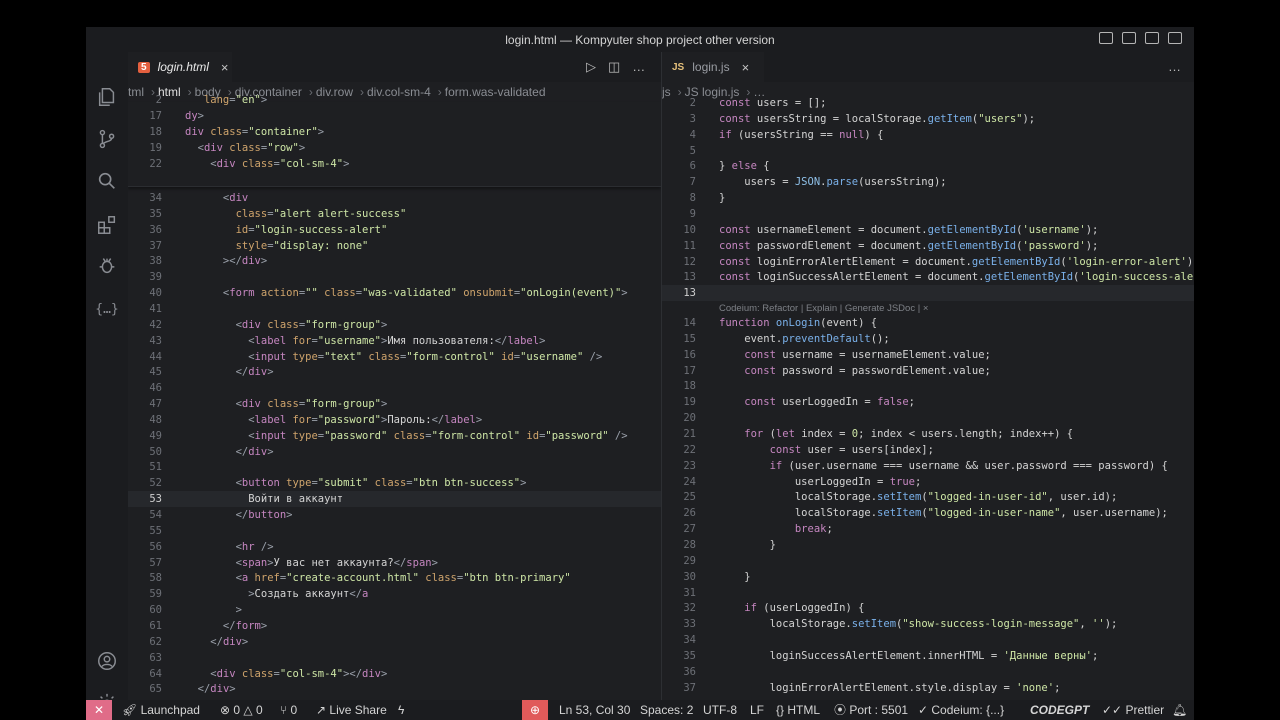 This screenshot has width=1280, height=720. Describe the element at coordinates (798, 710) in the screenshot. I see `language-mode: {} HTML` at that location.